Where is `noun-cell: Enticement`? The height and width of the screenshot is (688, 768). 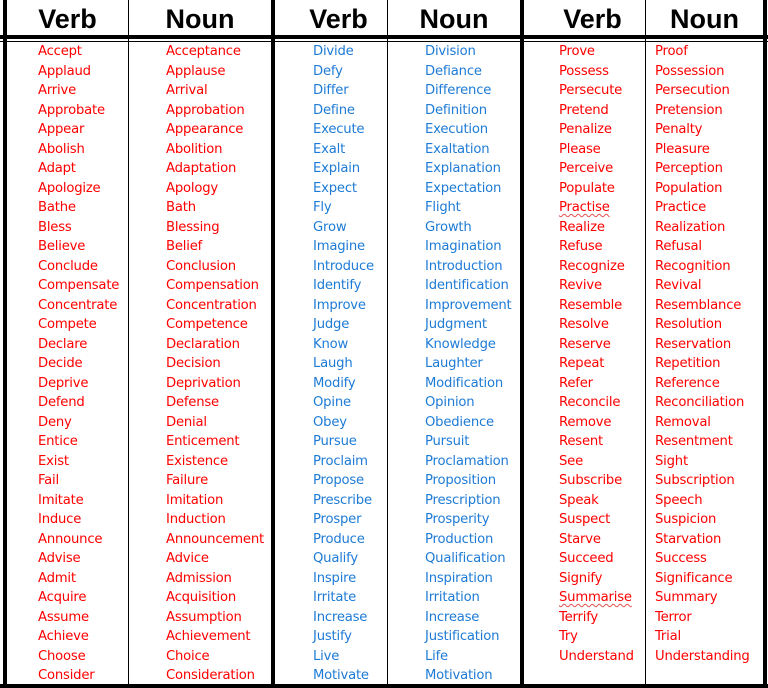
noun-cell: Enticement is located at coordinates (203, 441).